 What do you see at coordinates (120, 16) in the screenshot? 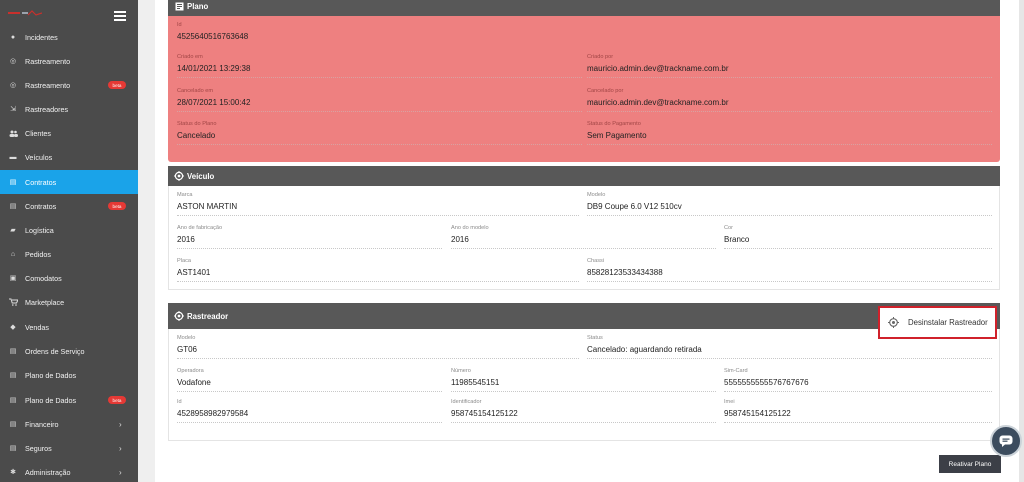
I see `menu-toggle-icon` at bounding box center [120, 16].